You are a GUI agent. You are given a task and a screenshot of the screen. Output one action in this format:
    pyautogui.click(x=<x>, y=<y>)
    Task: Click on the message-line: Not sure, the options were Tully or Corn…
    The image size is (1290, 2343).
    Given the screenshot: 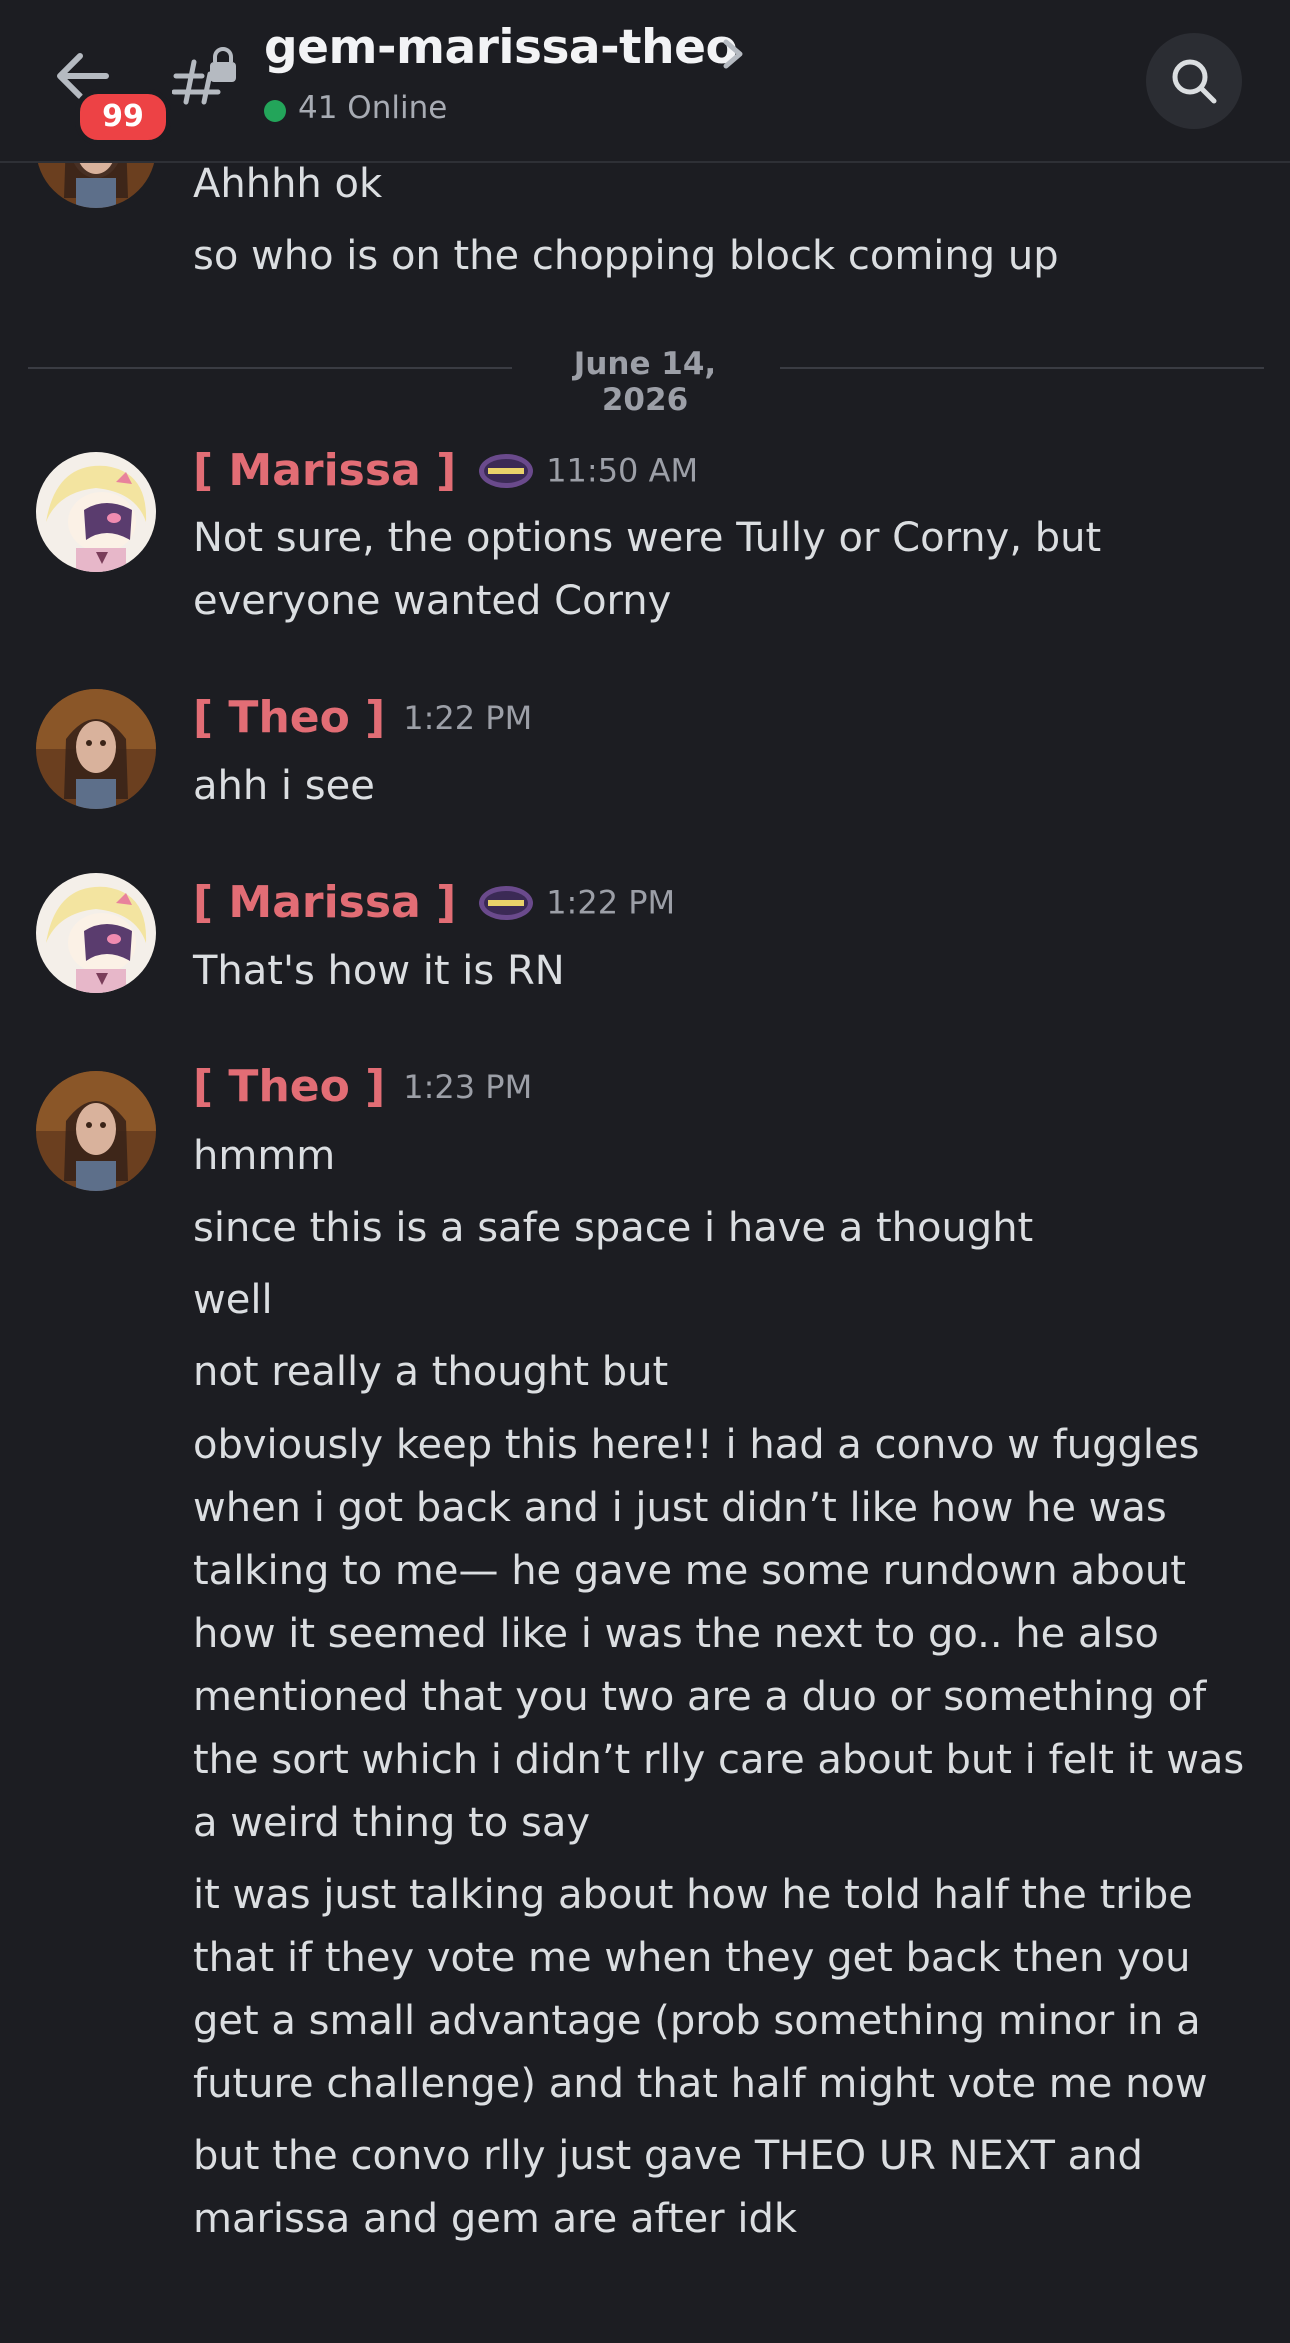 What is the action you would take?
    pyautogui.click(x=647, y=538)
    